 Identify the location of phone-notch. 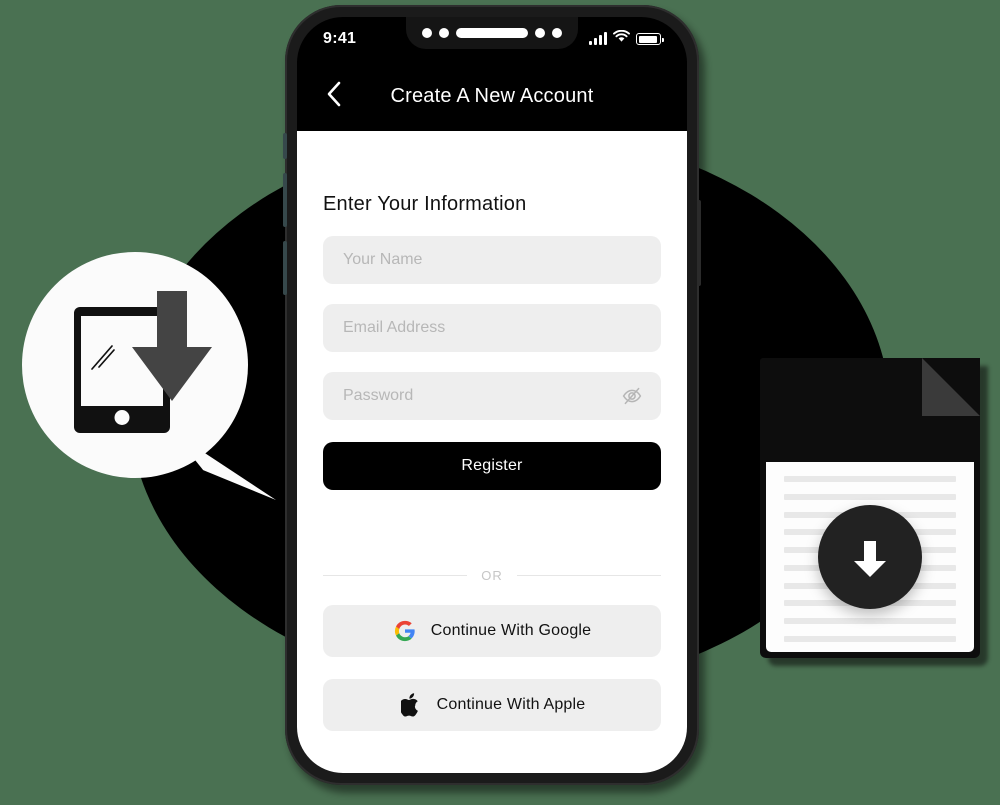
(492, 33).